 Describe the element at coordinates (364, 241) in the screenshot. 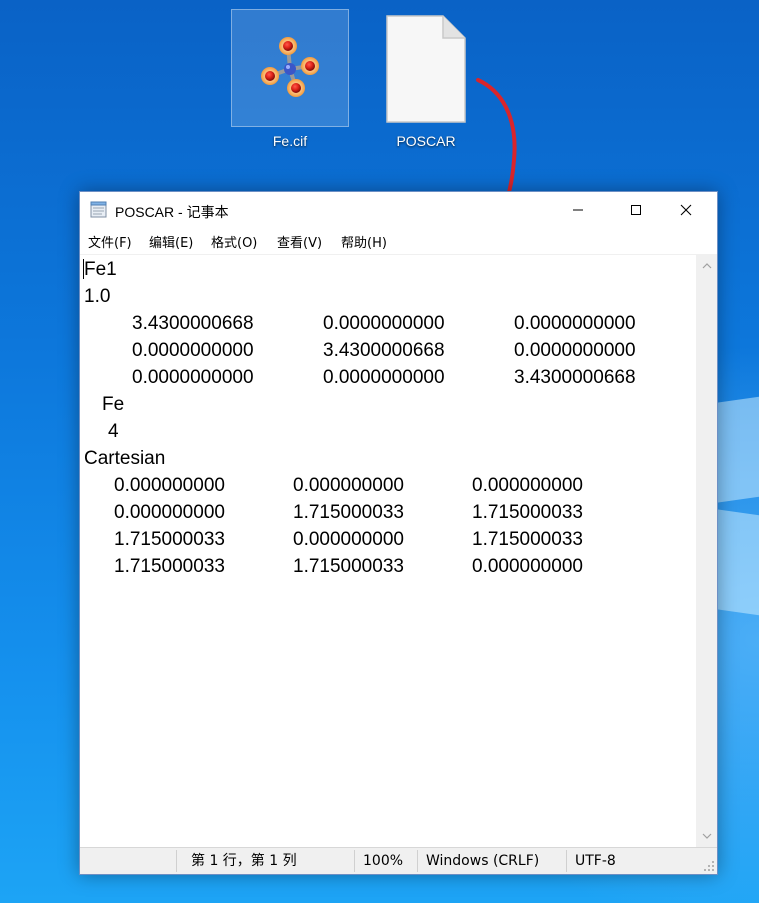

I see `menu-help: 帮助(H)` at that location.